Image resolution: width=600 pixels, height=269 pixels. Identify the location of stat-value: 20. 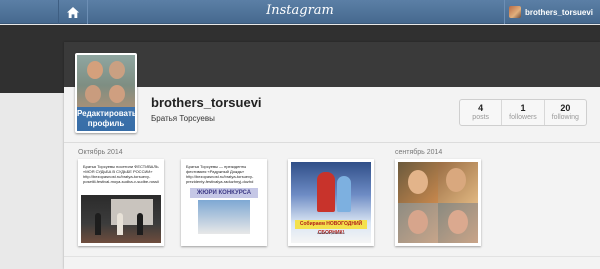
(565, 108).